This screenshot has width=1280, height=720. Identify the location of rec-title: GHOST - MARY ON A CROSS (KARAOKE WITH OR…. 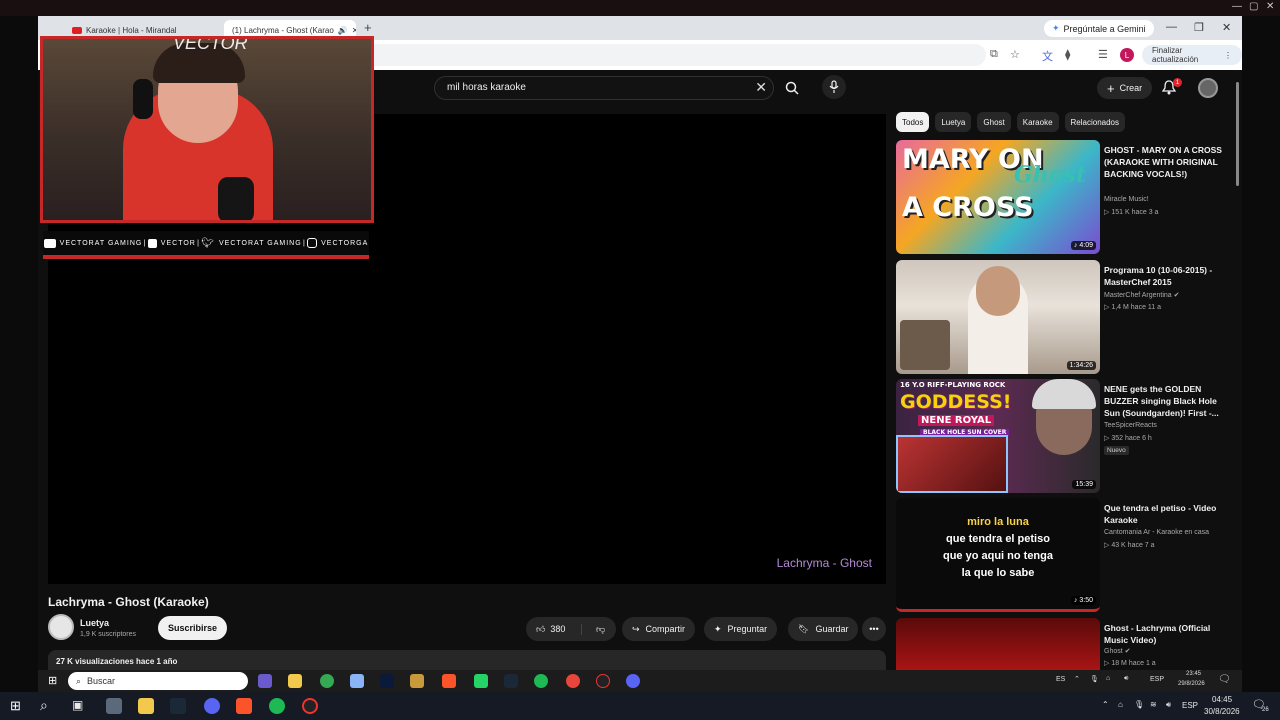
(1165, 162).